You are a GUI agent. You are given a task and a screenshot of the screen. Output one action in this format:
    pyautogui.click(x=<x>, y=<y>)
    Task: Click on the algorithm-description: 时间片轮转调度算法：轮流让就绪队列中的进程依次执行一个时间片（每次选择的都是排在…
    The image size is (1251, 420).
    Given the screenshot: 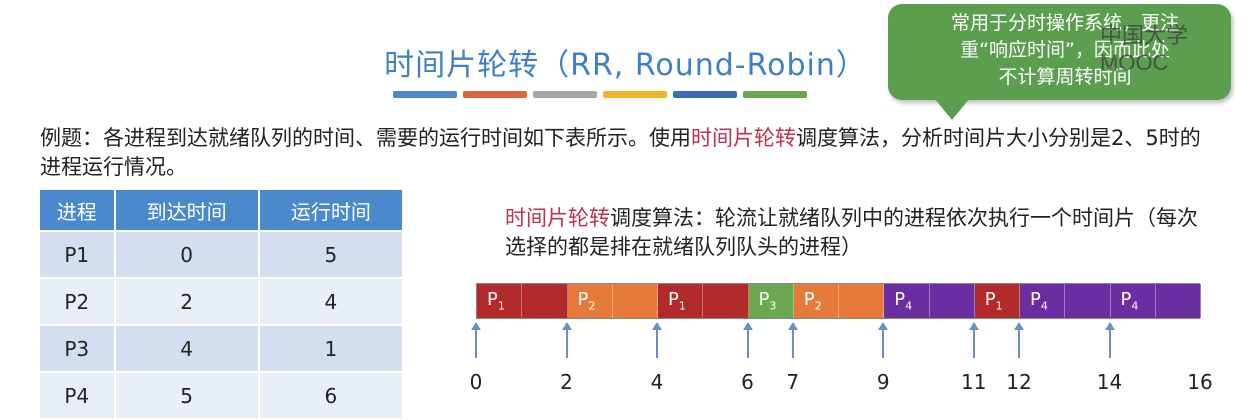 What is the action you would take?
    pyautogui.click(x=855, y=233)
    